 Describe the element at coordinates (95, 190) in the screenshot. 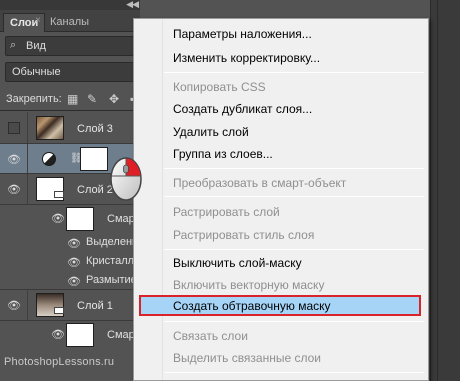

I see `layer-name: Слой 2` at that location.